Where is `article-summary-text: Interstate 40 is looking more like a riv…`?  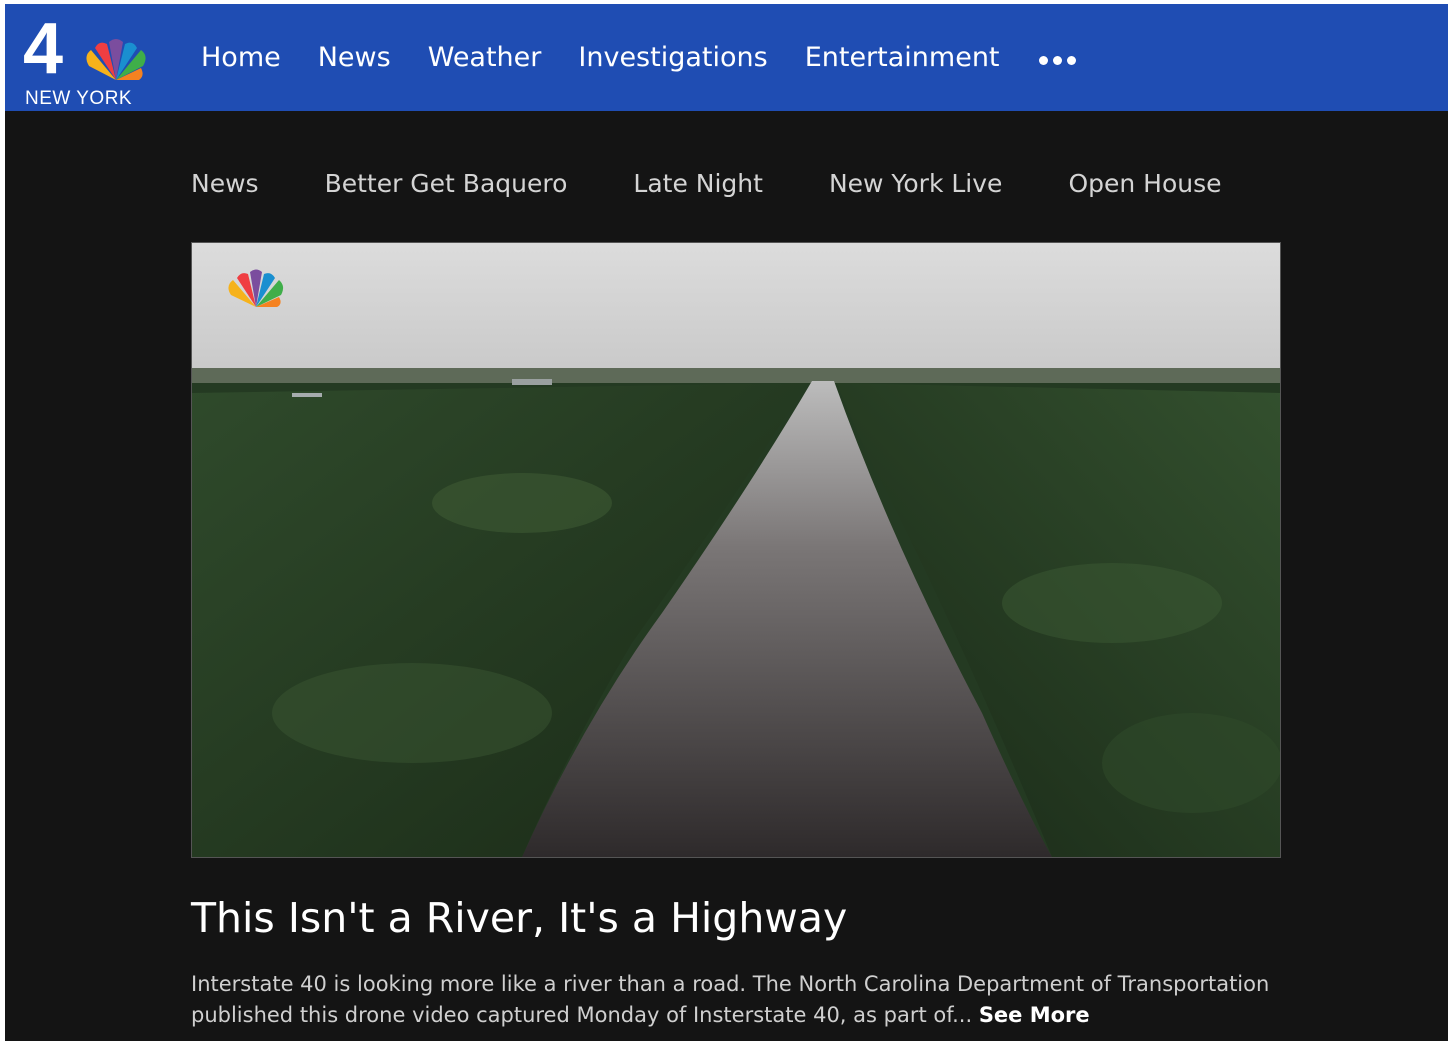
article-summary-text: Interstate 40 is looking more like a riv… is located at coordinates (730, 999).